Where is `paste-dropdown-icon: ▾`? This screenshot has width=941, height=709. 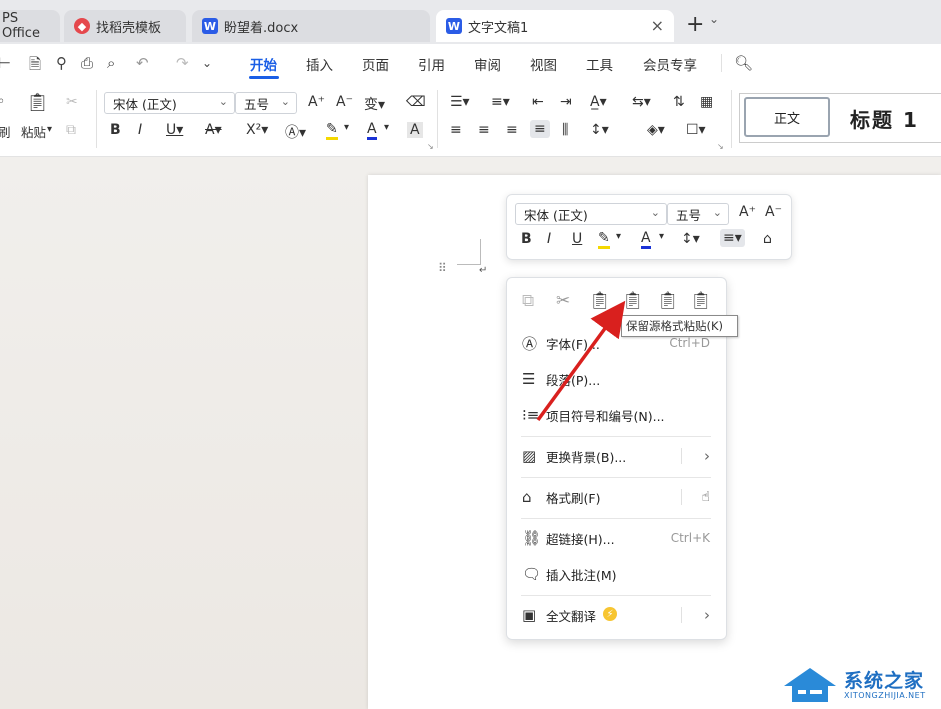 paste-dropdown-icon: ▾ is located at coordinates (49, 129).